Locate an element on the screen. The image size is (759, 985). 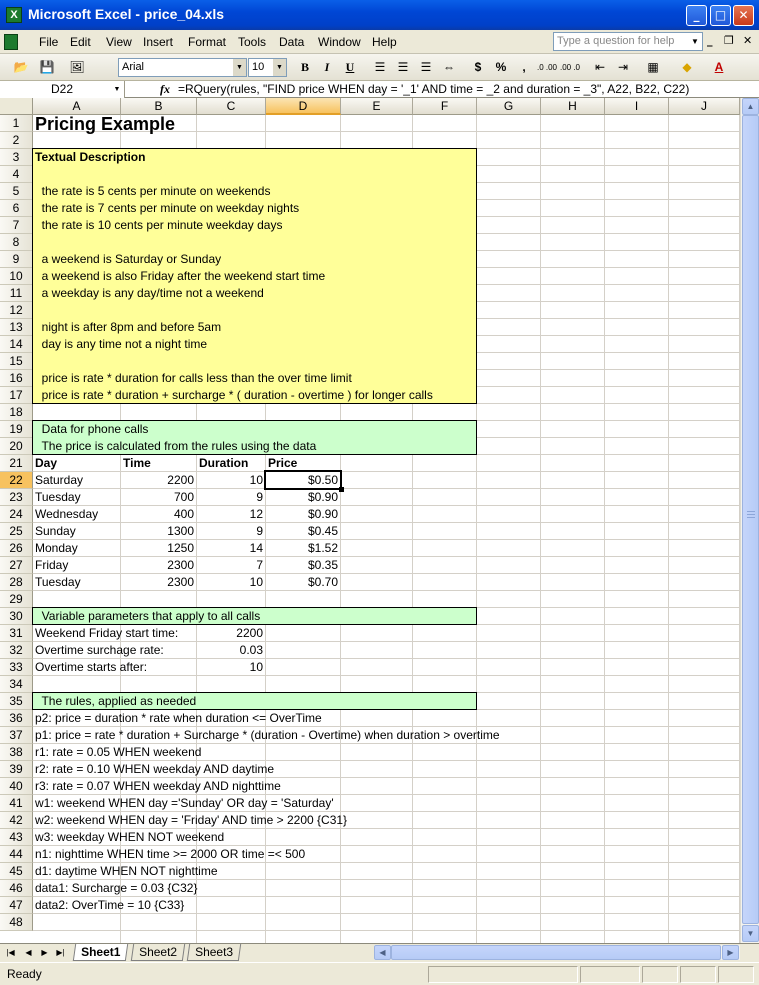
row-header-25: 25 is located at coordinates (16, 531).